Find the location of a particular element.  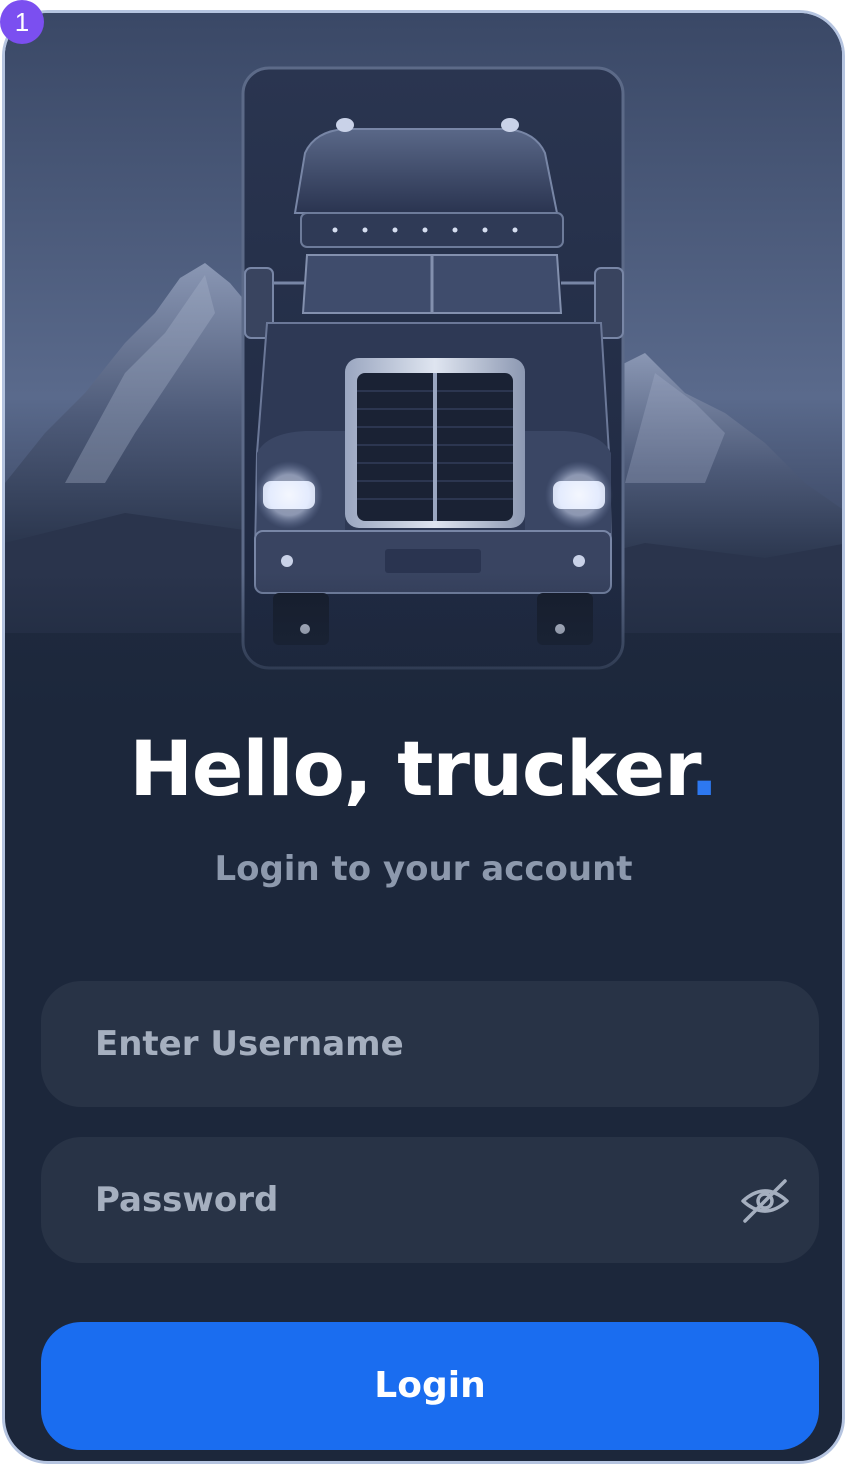

password-placeholder: Password is located at coordinates (187, 1200).